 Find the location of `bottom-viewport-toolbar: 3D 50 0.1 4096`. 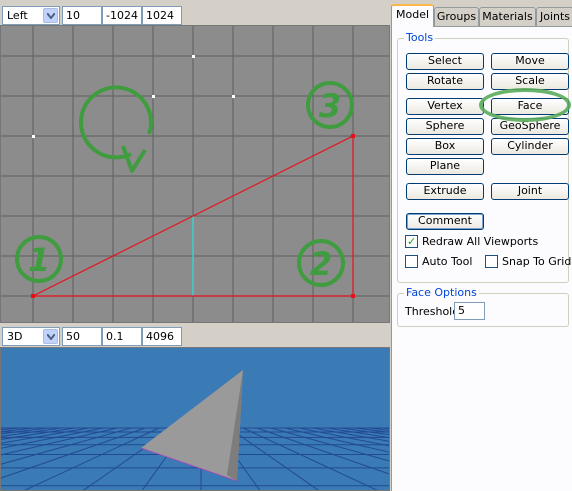

bottom-viewport-toolbar: 3D 50 0.1 4096 is located at coordinates (195, 336).